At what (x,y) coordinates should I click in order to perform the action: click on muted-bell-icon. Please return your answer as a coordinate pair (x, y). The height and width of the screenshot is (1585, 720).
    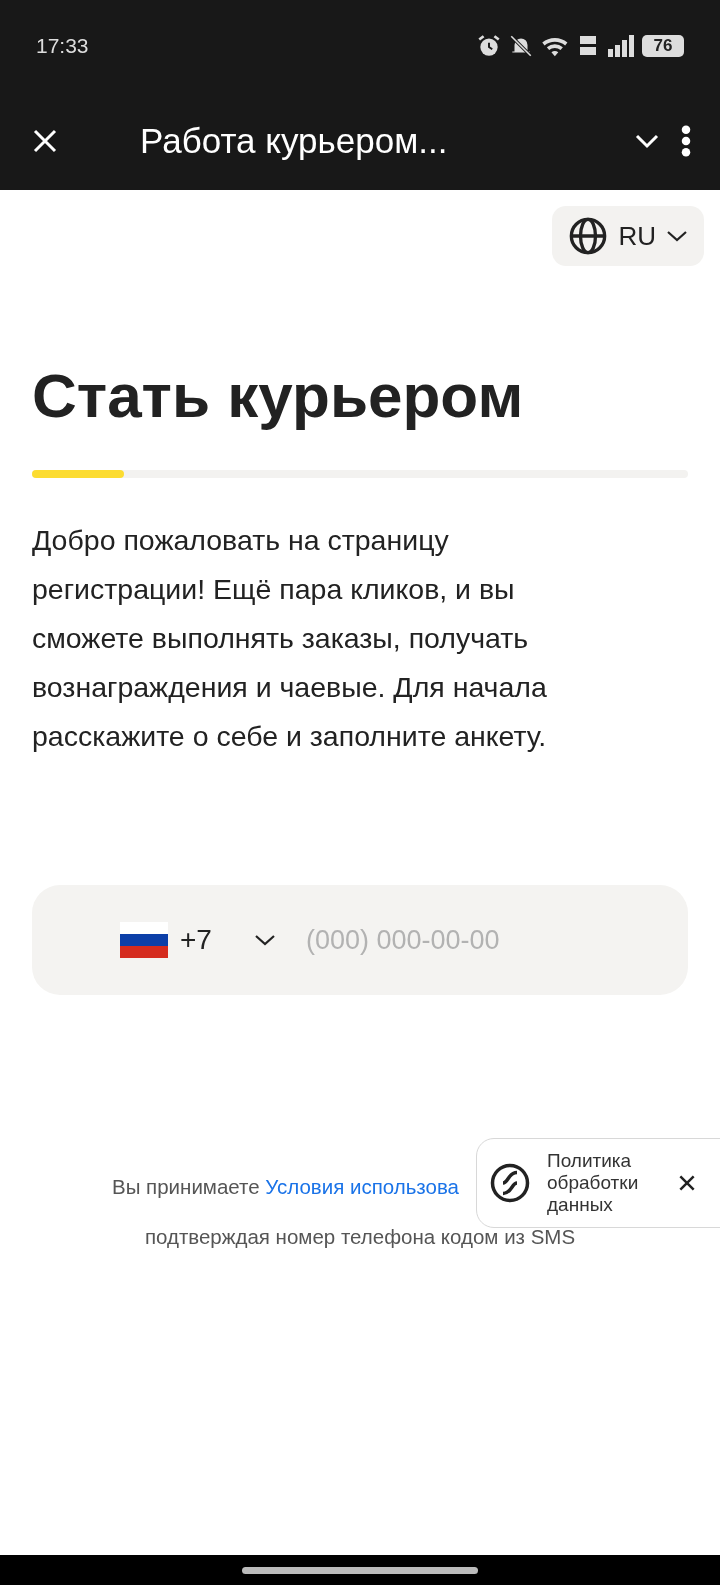
    Looking at the image, I should click on (521, 46).